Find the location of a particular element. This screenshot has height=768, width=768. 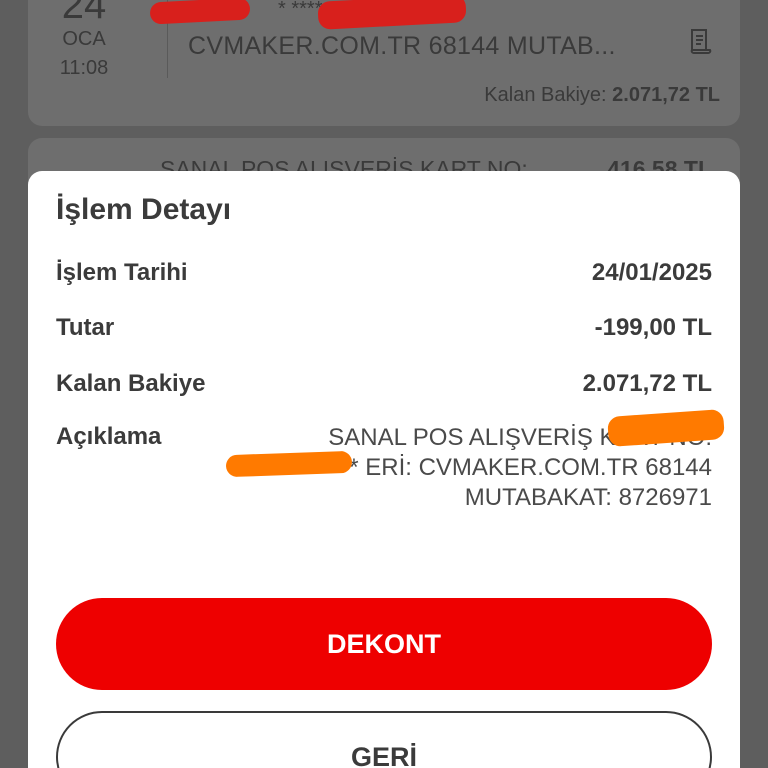

detail-row-amount: Tutar -199,00 TL is located at coordinates (384, 329).